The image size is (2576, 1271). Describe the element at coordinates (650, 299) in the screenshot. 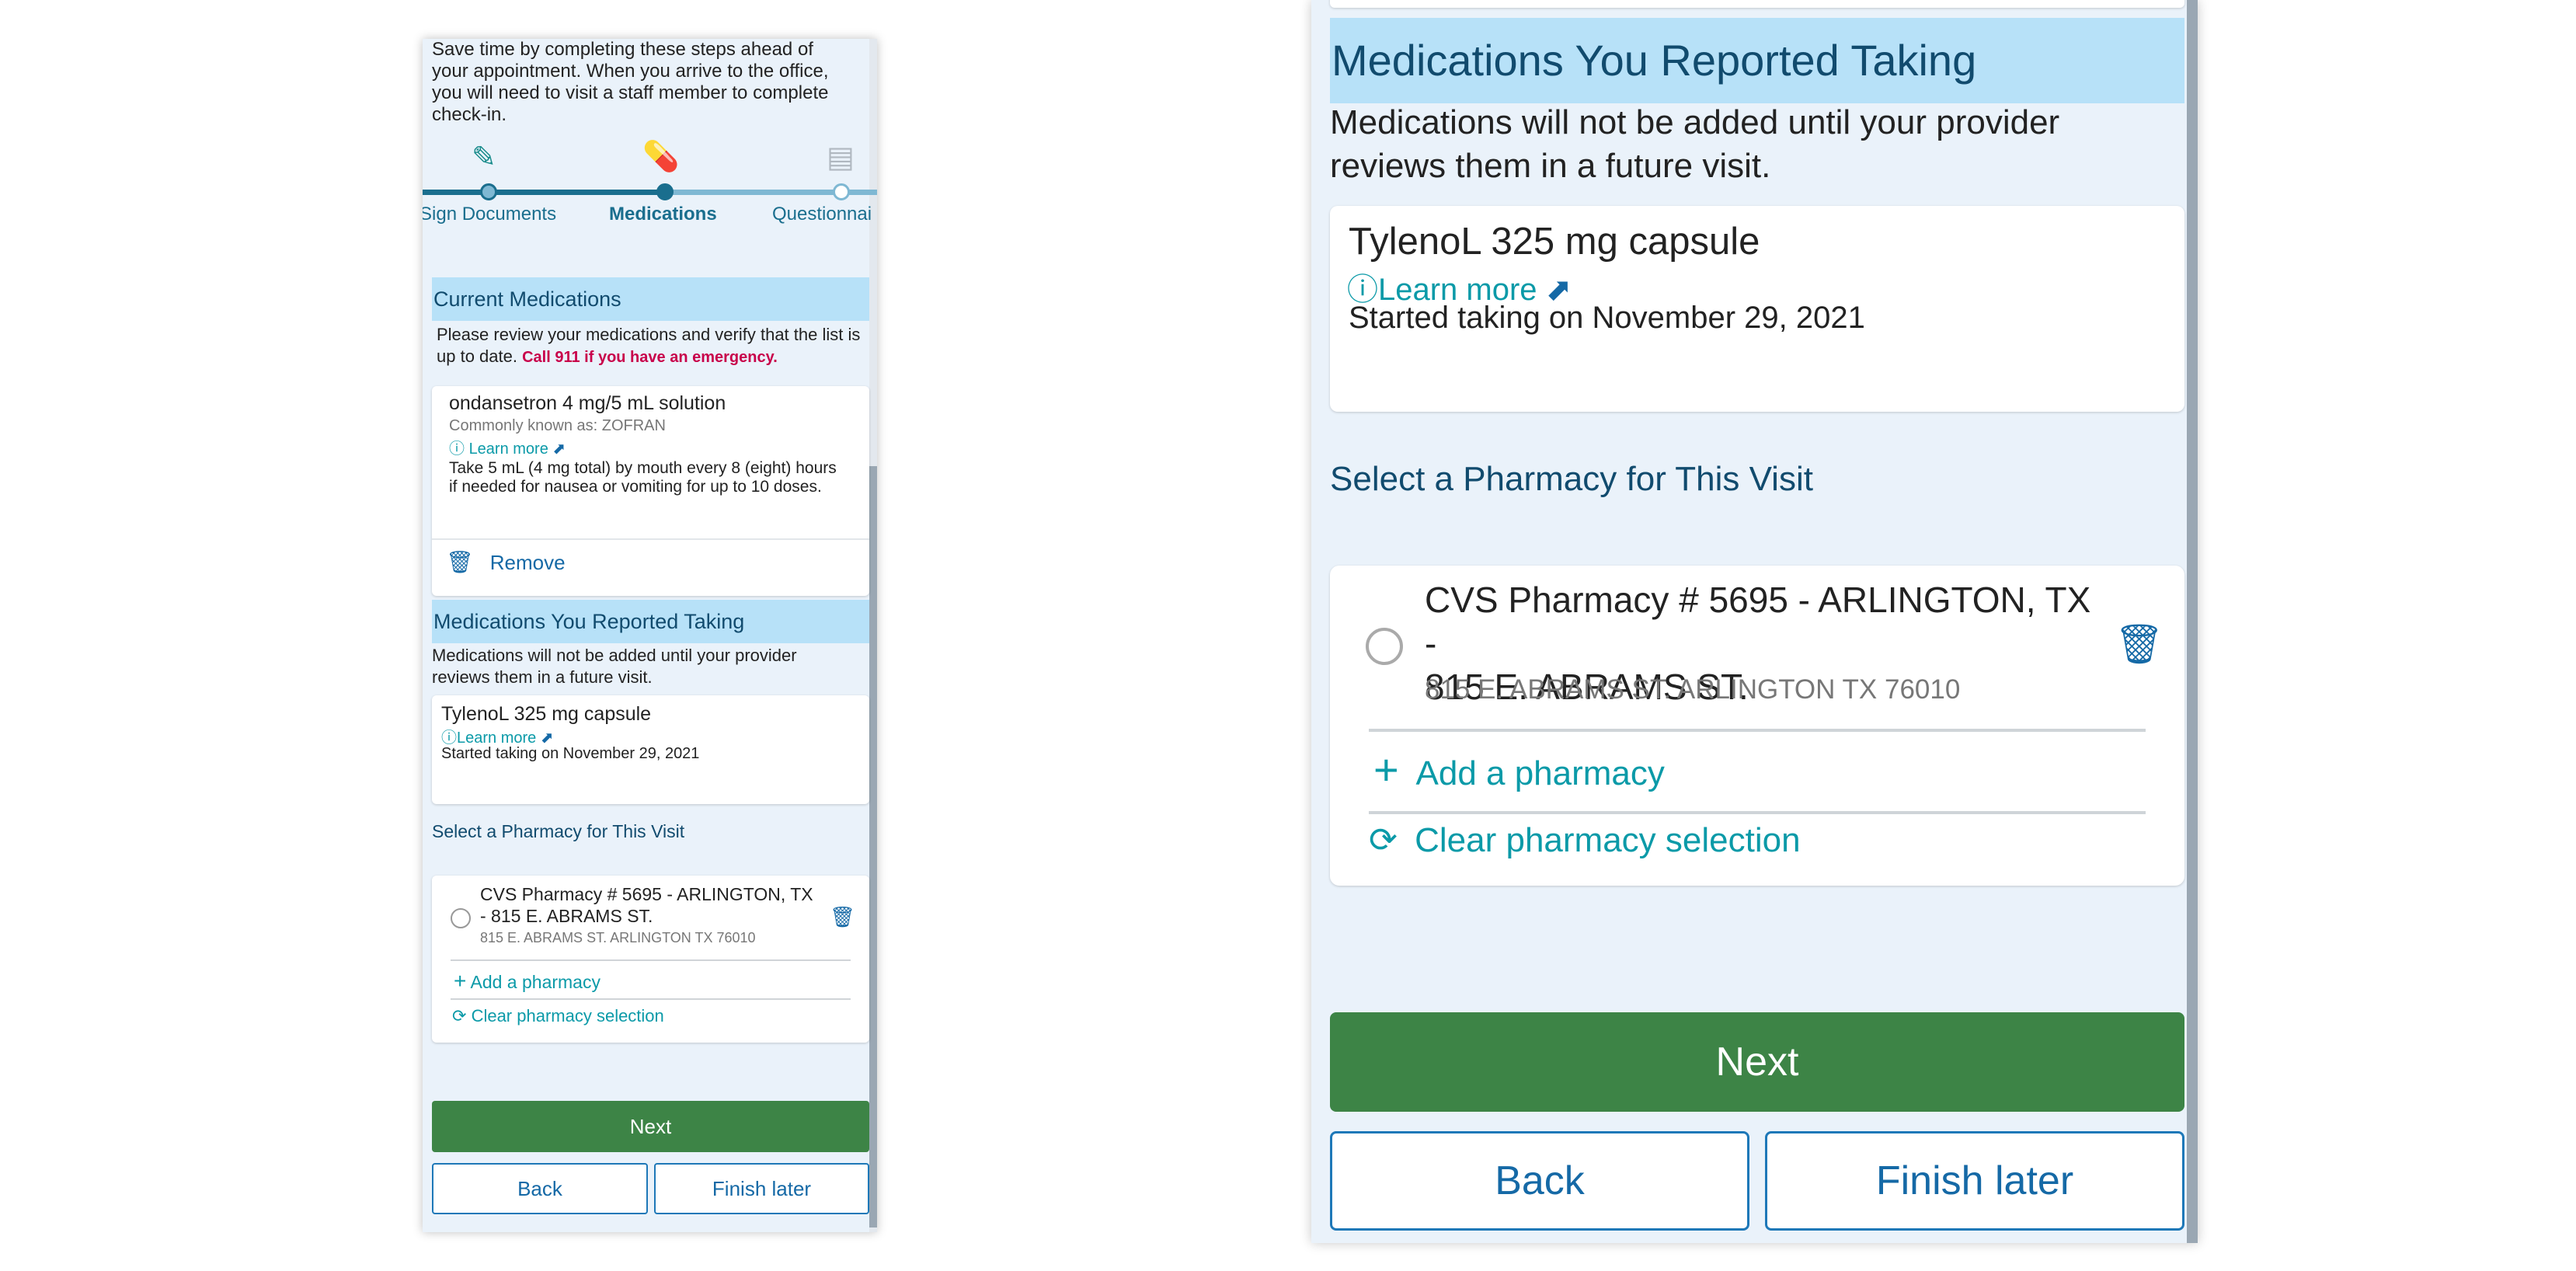

I see `current-medications-header: Current Medications` at that location.